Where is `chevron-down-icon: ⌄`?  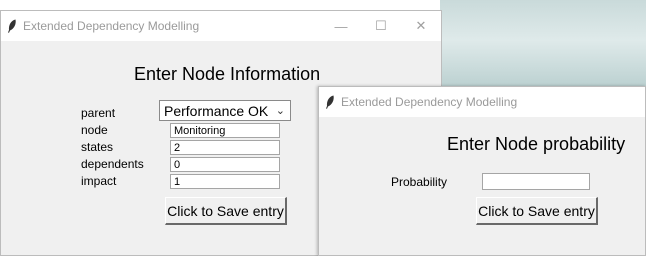
chevron-down-icon: ⌄ is located at coordinates (280, 111).